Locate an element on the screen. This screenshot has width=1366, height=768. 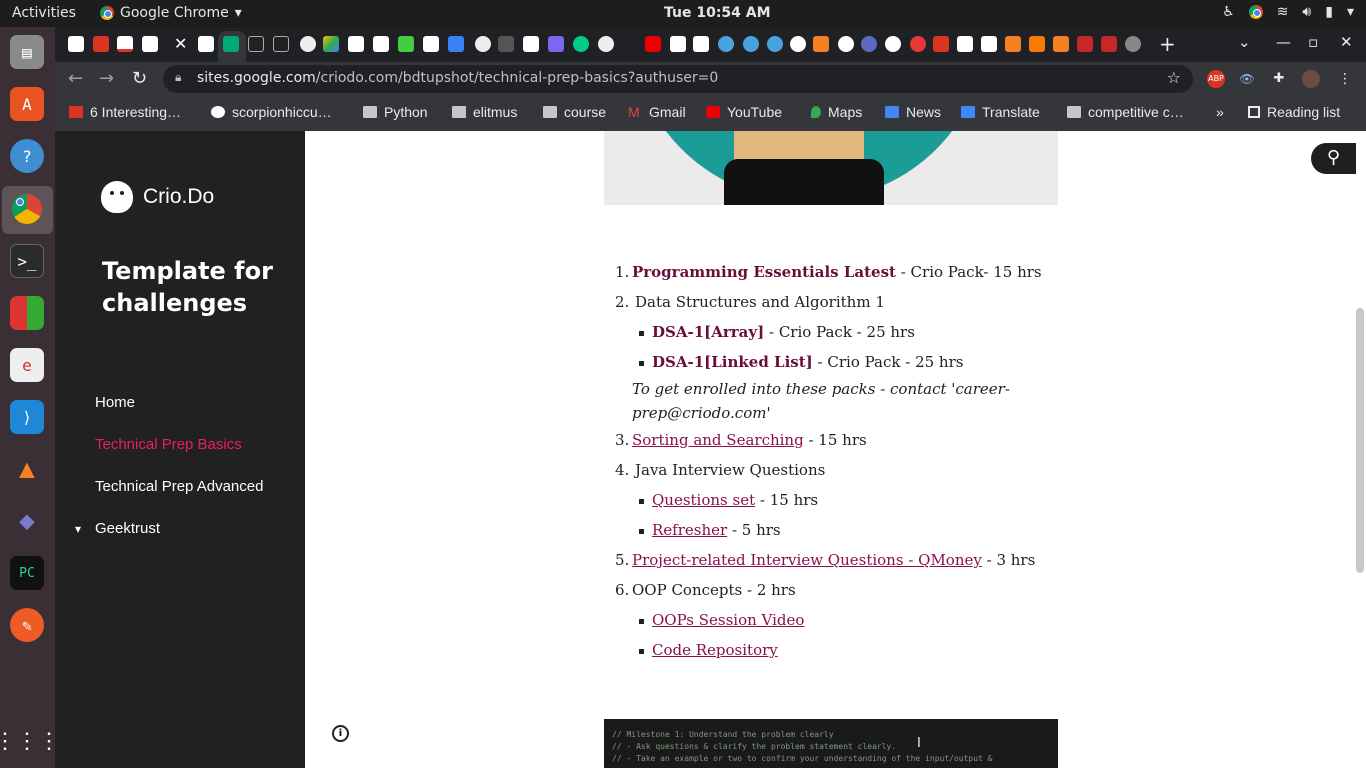
chevron-down-icon: ▾ is located at coordinates (78, 529).